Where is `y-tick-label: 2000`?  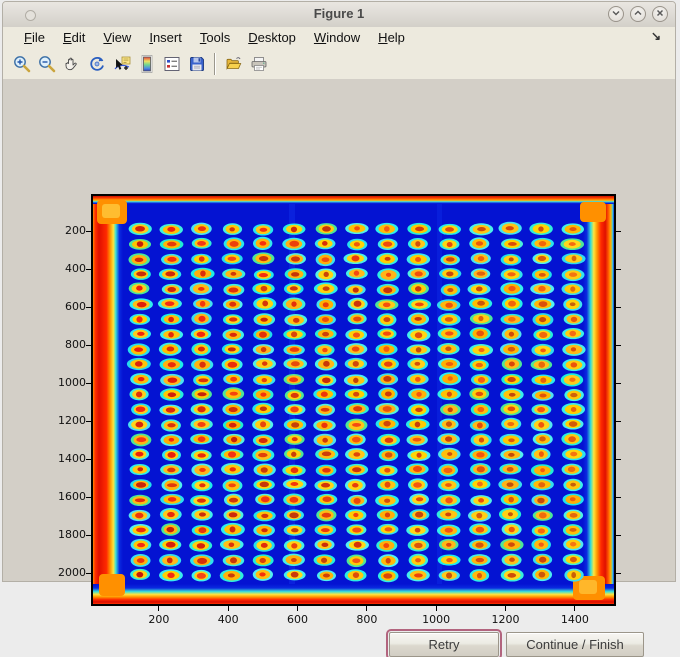
y-tick-label: 2000 is located at coordinates (72, 573).